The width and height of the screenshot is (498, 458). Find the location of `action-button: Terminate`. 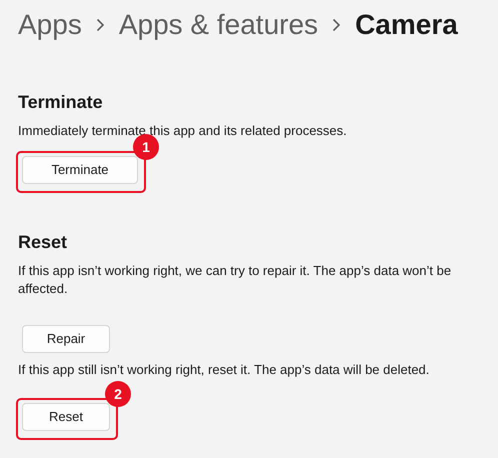

action-button: Terminate is located at coordinates (80, 170).